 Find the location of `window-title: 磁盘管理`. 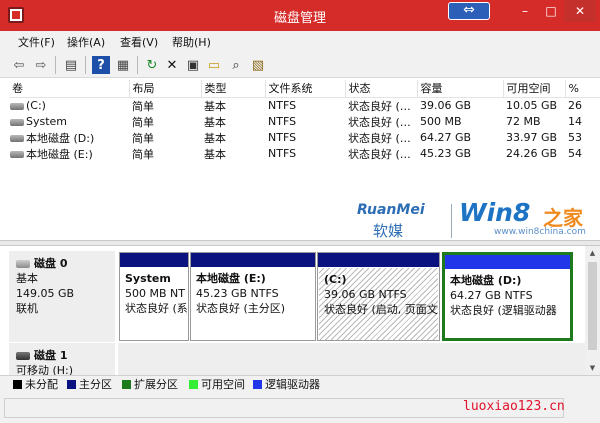

window-title: 磁盘管理 is located at coordinates (299, 18).